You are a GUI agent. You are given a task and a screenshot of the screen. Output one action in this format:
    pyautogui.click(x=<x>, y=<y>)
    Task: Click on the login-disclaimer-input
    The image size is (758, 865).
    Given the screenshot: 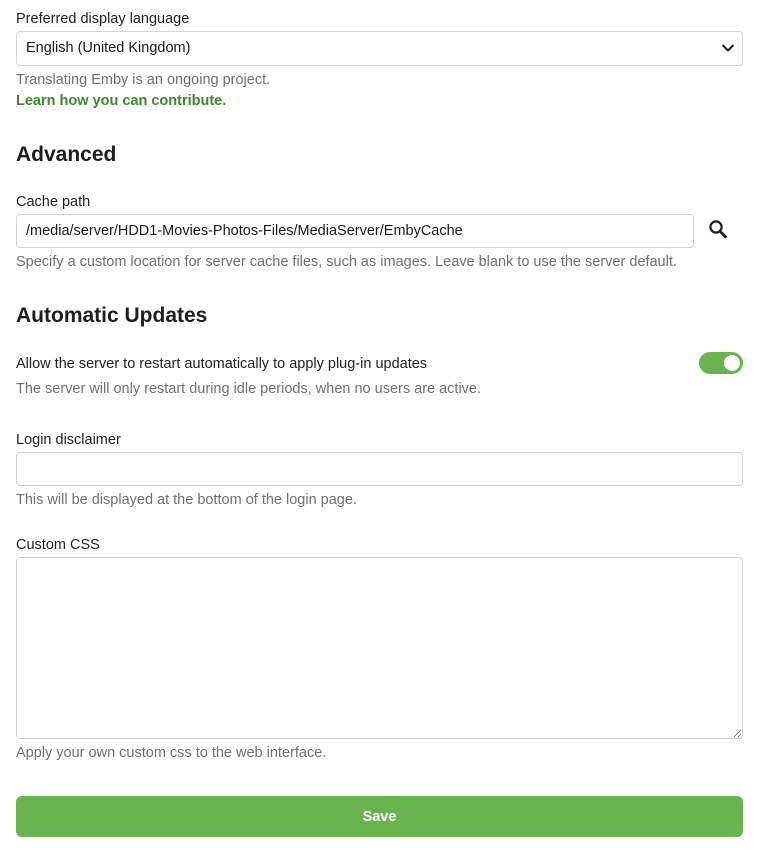 What is the action you would take?
    pyautogui.click(x=379, y=469)
    